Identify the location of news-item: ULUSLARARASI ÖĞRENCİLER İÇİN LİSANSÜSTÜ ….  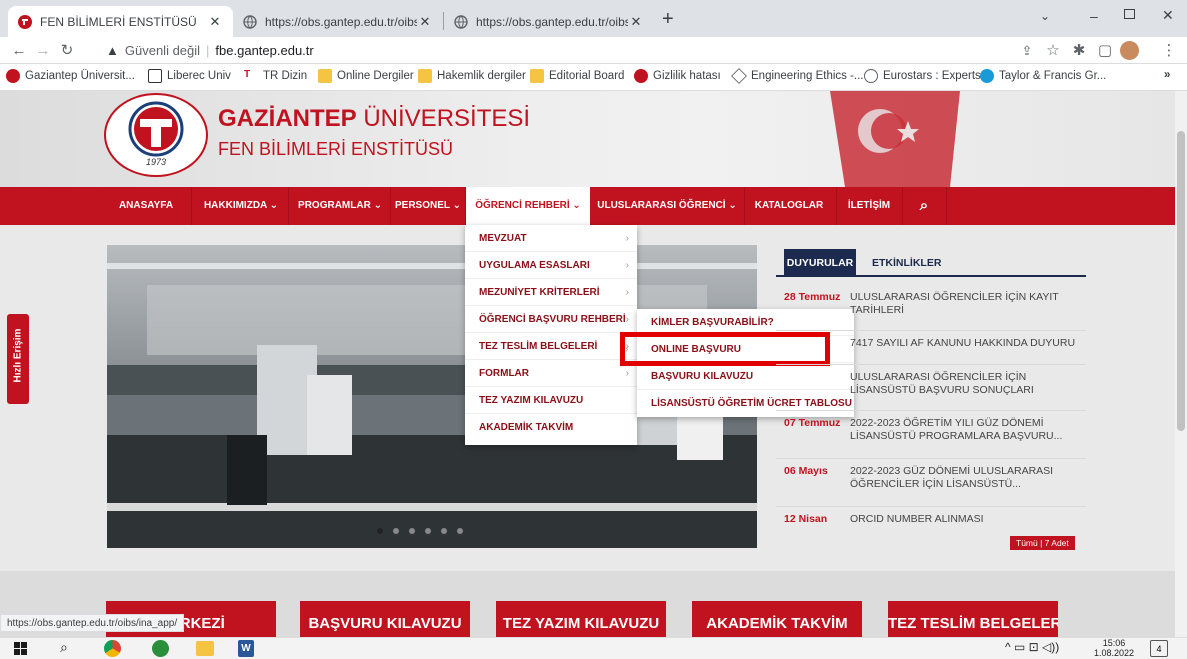
(931, 391).